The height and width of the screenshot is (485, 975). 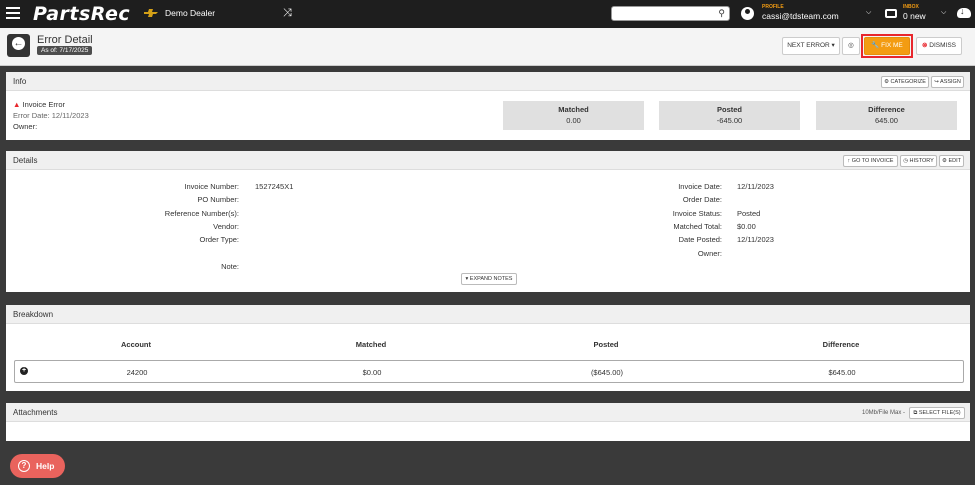 What do you see at coordinates (887, 46) in the screenshot?
I see `fix-me-button: 🔧 FIX ME` at bounding box center [887, 46].